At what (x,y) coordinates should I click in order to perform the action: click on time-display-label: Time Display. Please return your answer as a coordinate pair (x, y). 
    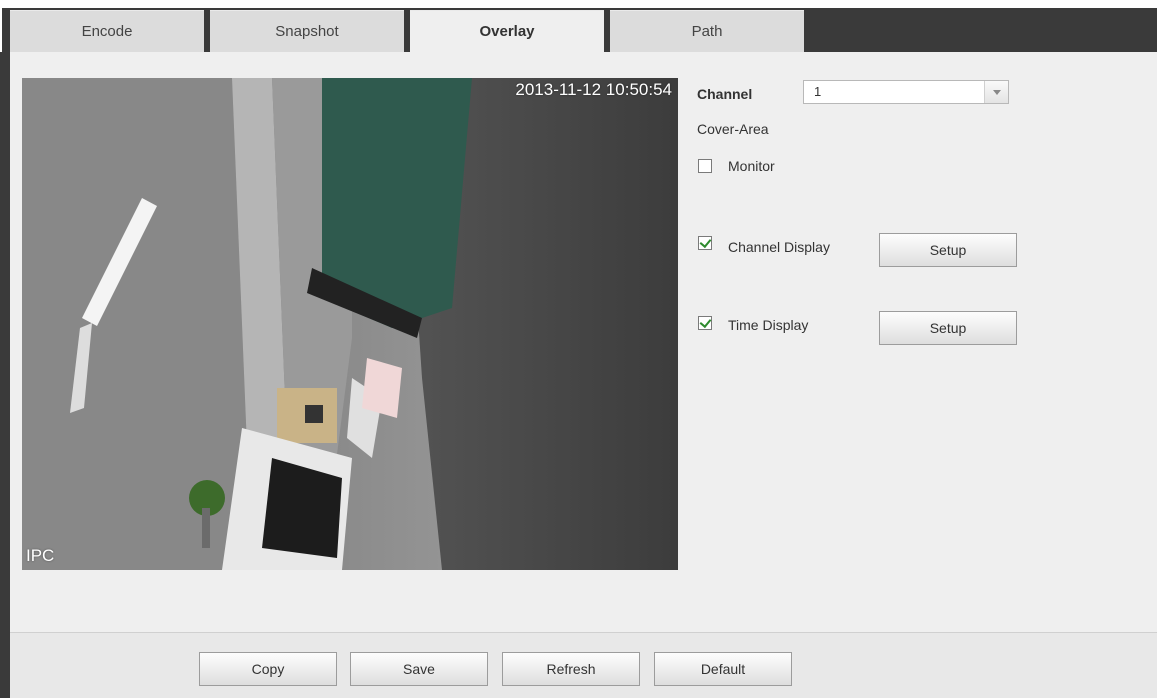
    Looking at the image, I should click on (768, 325).